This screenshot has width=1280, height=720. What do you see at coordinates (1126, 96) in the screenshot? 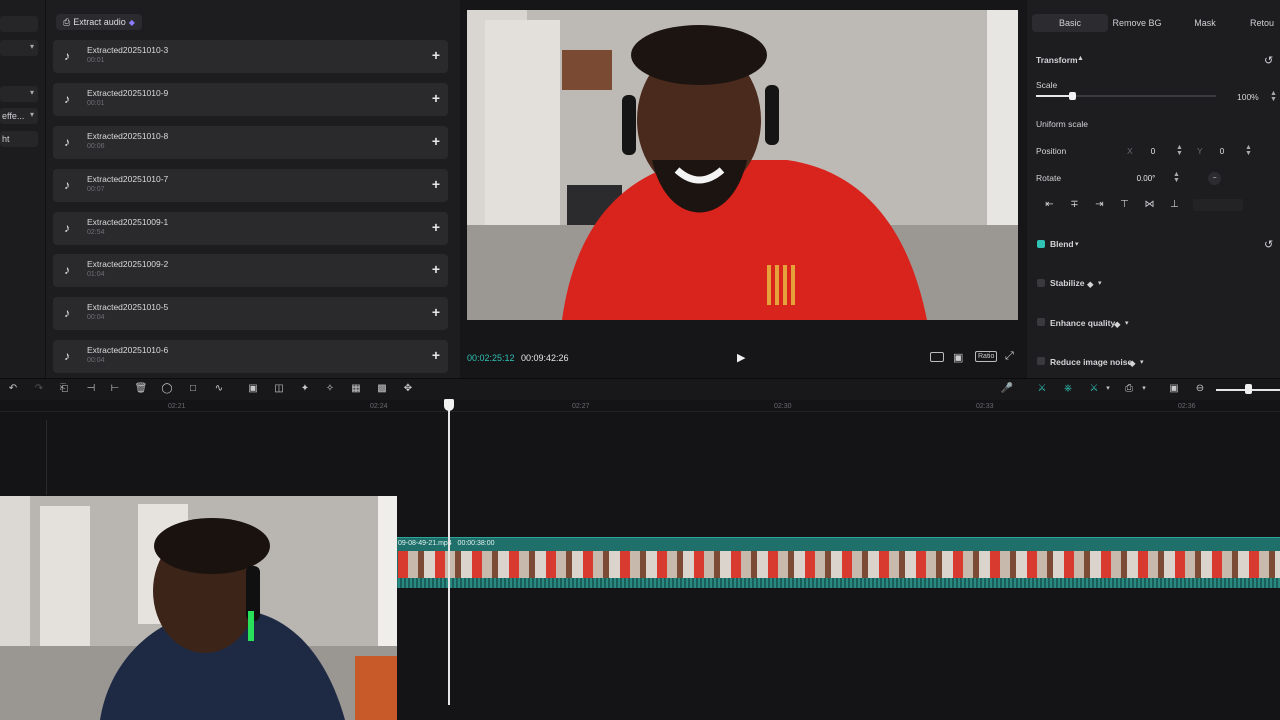
I see `scale-slider-track` at bounding box center [1126, 96].